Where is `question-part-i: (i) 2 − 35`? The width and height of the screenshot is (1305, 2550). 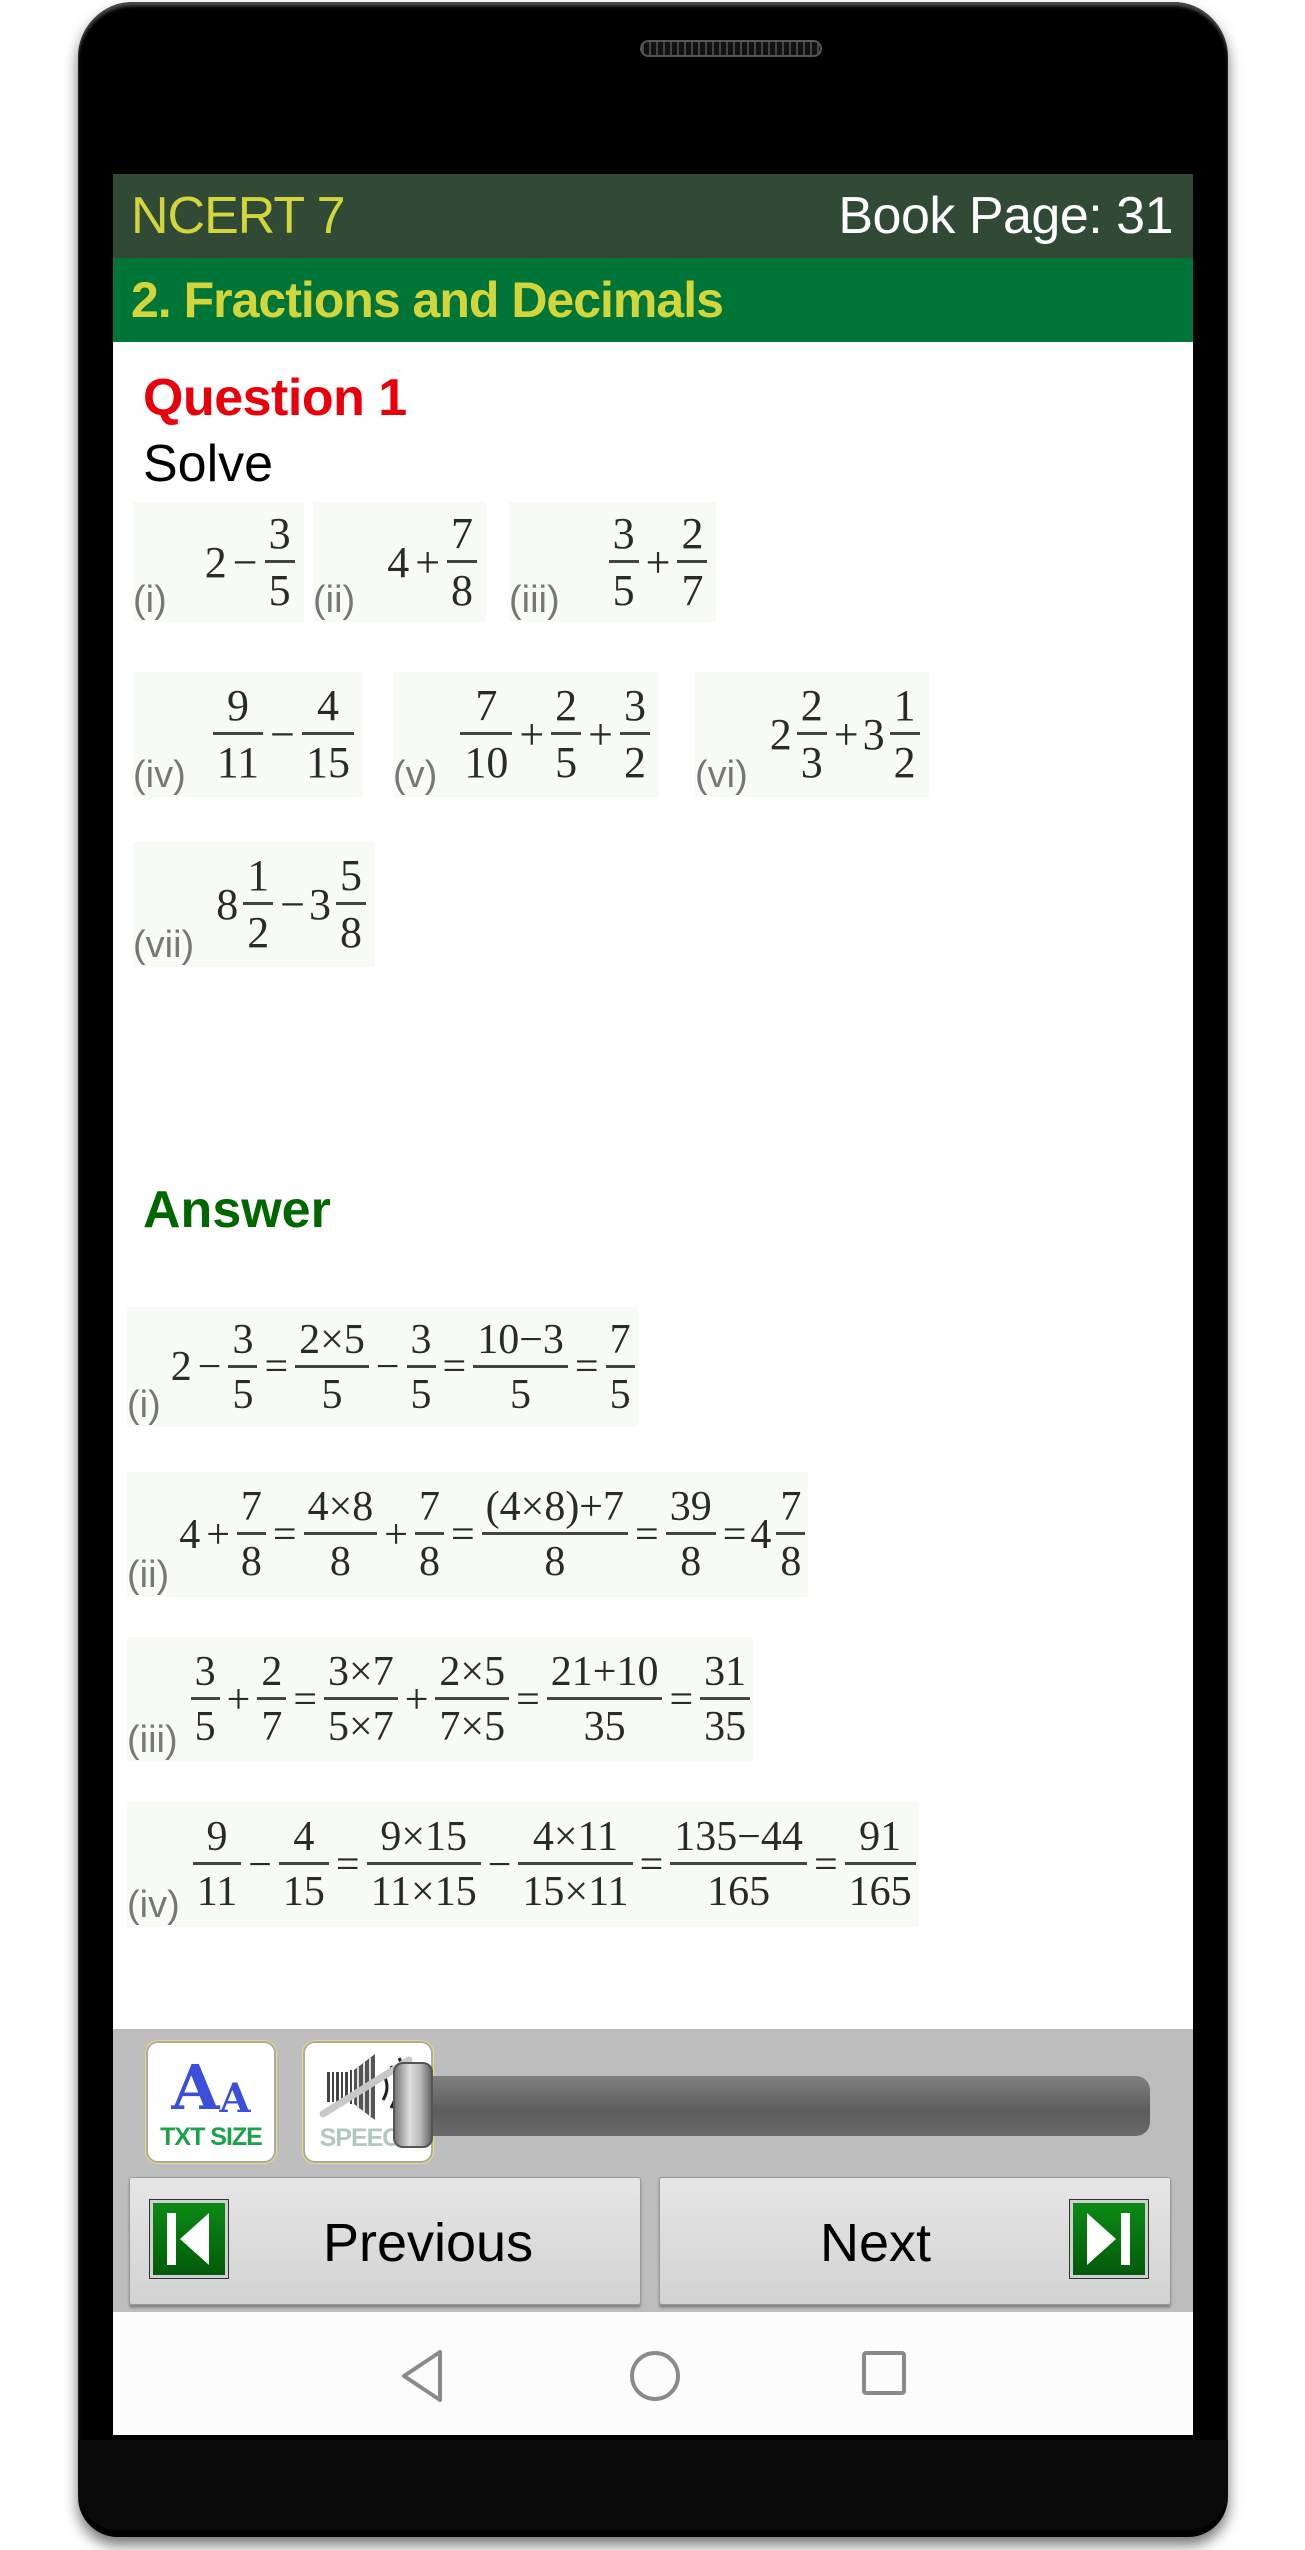
question-part-i: (i) 2 − 35 is located at coordinates (218, 562).